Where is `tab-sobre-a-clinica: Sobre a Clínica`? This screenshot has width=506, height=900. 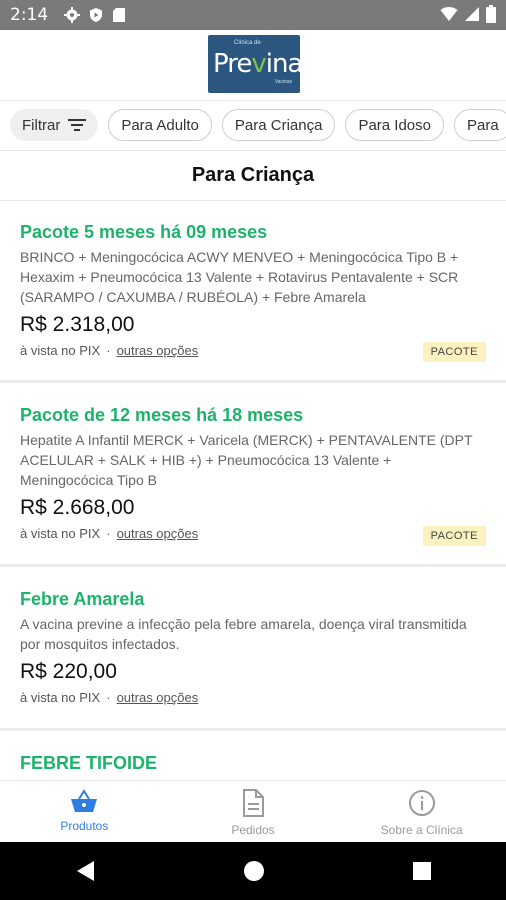
tab-sobre-a-clinica: Sobre a Clínica is located at coordinates (421, 812).